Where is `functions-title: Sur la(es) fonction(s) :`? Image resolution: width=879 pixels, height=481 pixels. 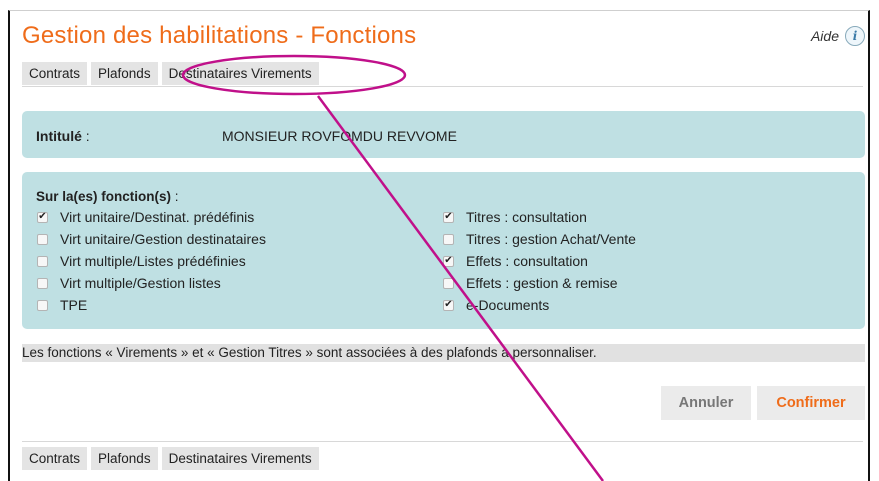
functions-title: Sur la(es) fonction(s) : is located at coordinates (107, 196).